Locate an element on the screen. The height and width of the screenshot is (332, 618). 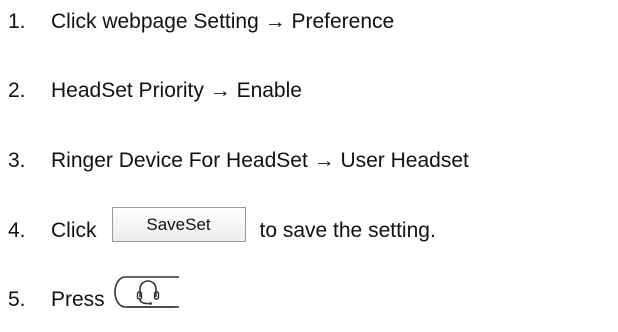
step-2: 2. HeadSet Priority → Enable is located at coordinates (155, 91).